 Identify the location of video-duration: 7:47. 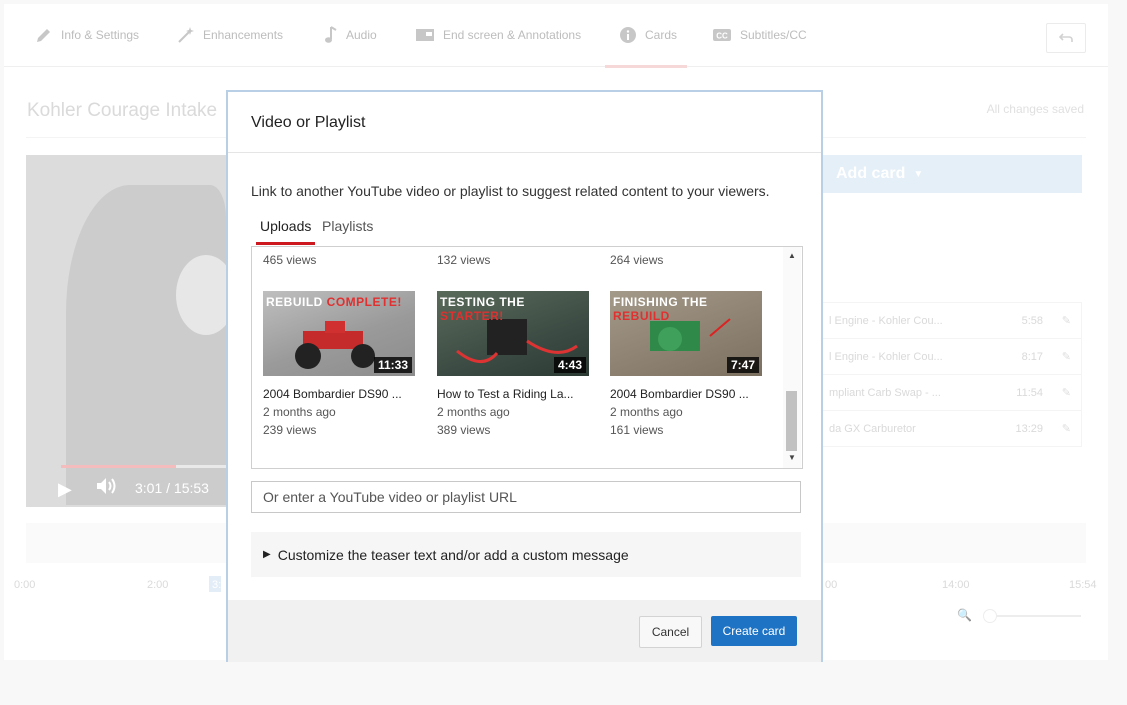
(742, 365).